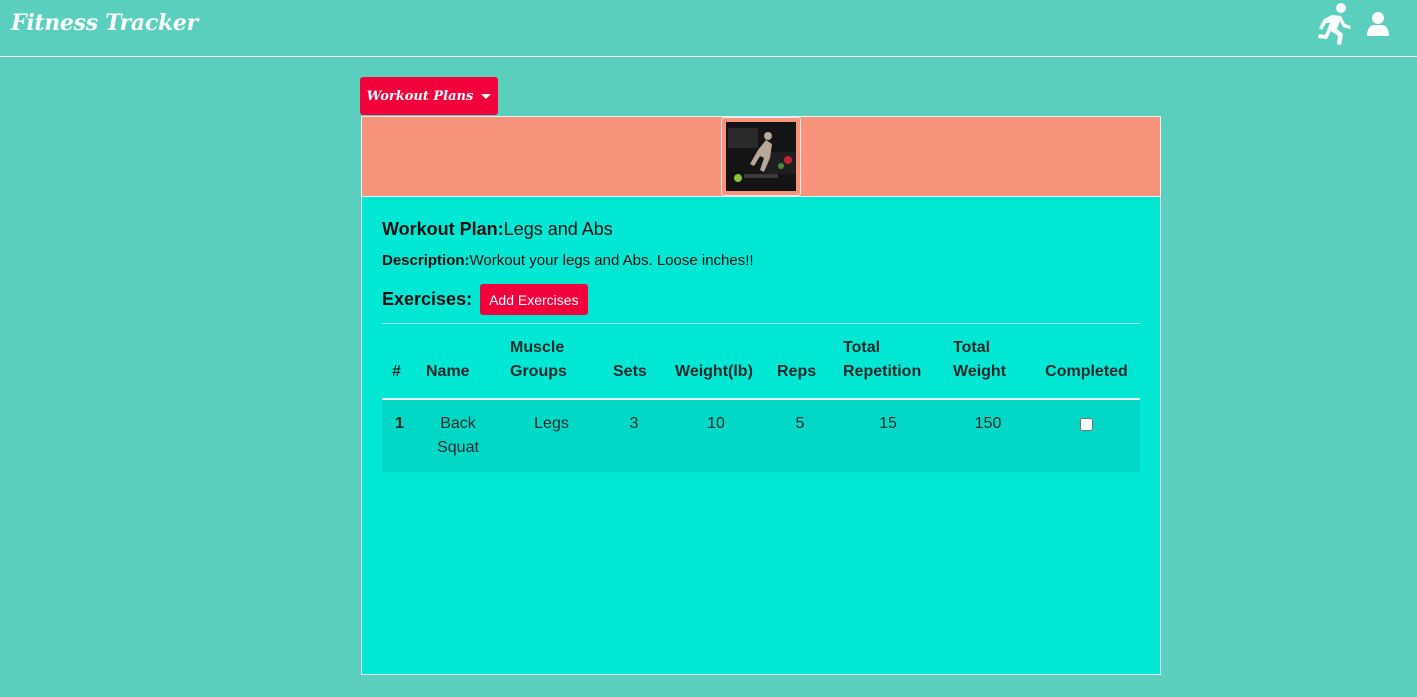 This screenshot has width=1417, height=697. What do you see at coordinates (988, 423) in the screenshot?
I see `cell-total-weight: 150` at bounding box center [988, 423].